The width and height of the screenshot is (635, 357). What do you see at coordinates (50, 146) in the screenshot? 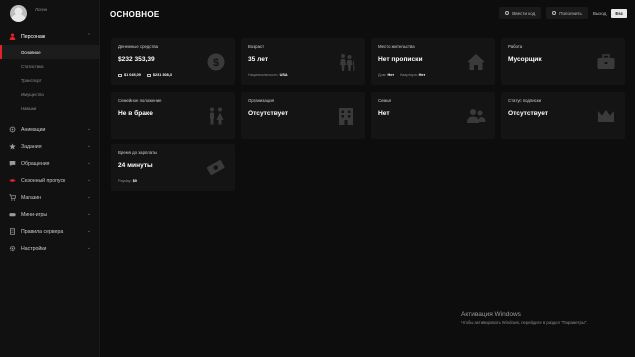
I see `sidebar-item-tasks: Задания ⌄` at bounding box center [50, 146].